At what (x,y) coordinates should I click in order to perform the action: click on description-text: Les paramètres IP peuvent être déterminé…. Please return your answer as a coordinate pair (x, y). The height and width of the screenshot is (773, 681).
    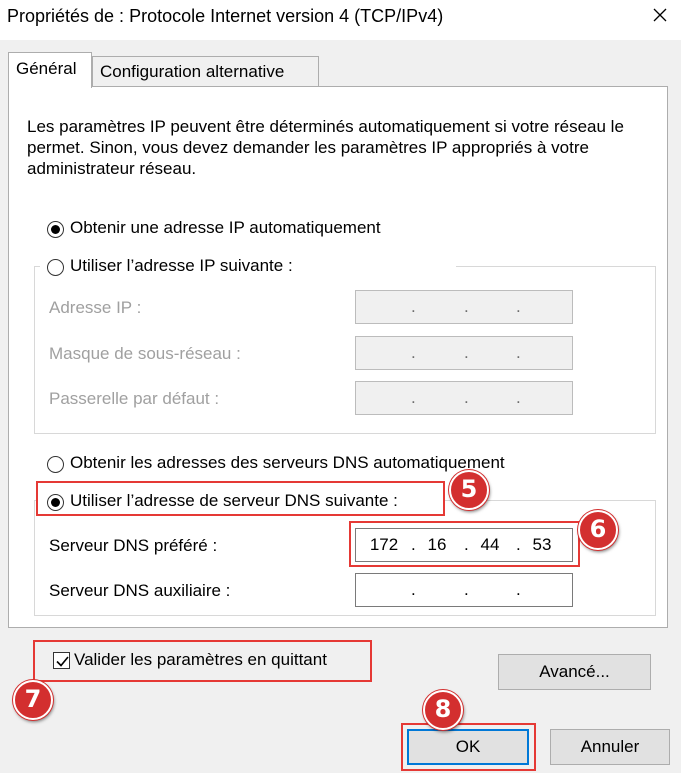
    Looking at the image, I should click on (325, 147).